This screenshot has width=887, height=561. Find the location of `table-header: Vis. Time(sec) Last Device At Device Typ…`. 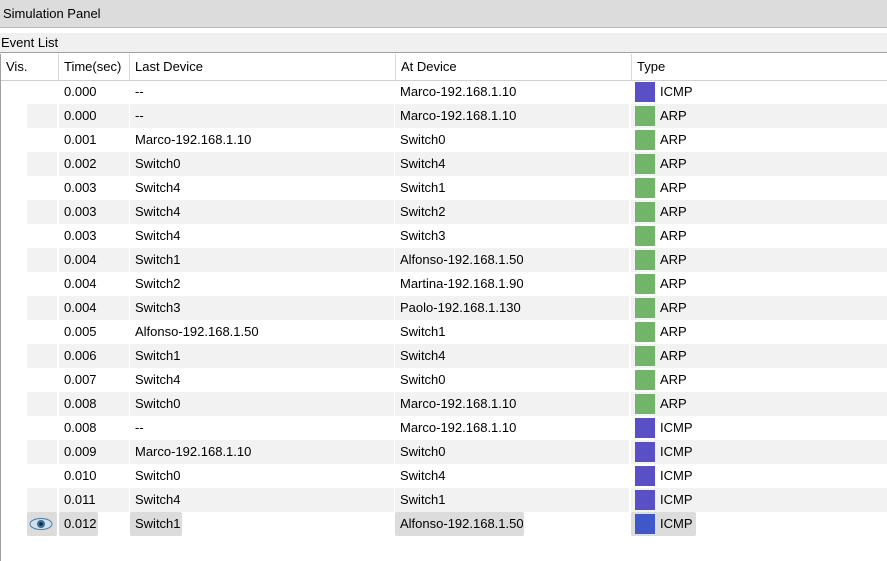

table-header: Vis. Time(sec) Last Device At Device Typ… is located at coordinates (444, 67).